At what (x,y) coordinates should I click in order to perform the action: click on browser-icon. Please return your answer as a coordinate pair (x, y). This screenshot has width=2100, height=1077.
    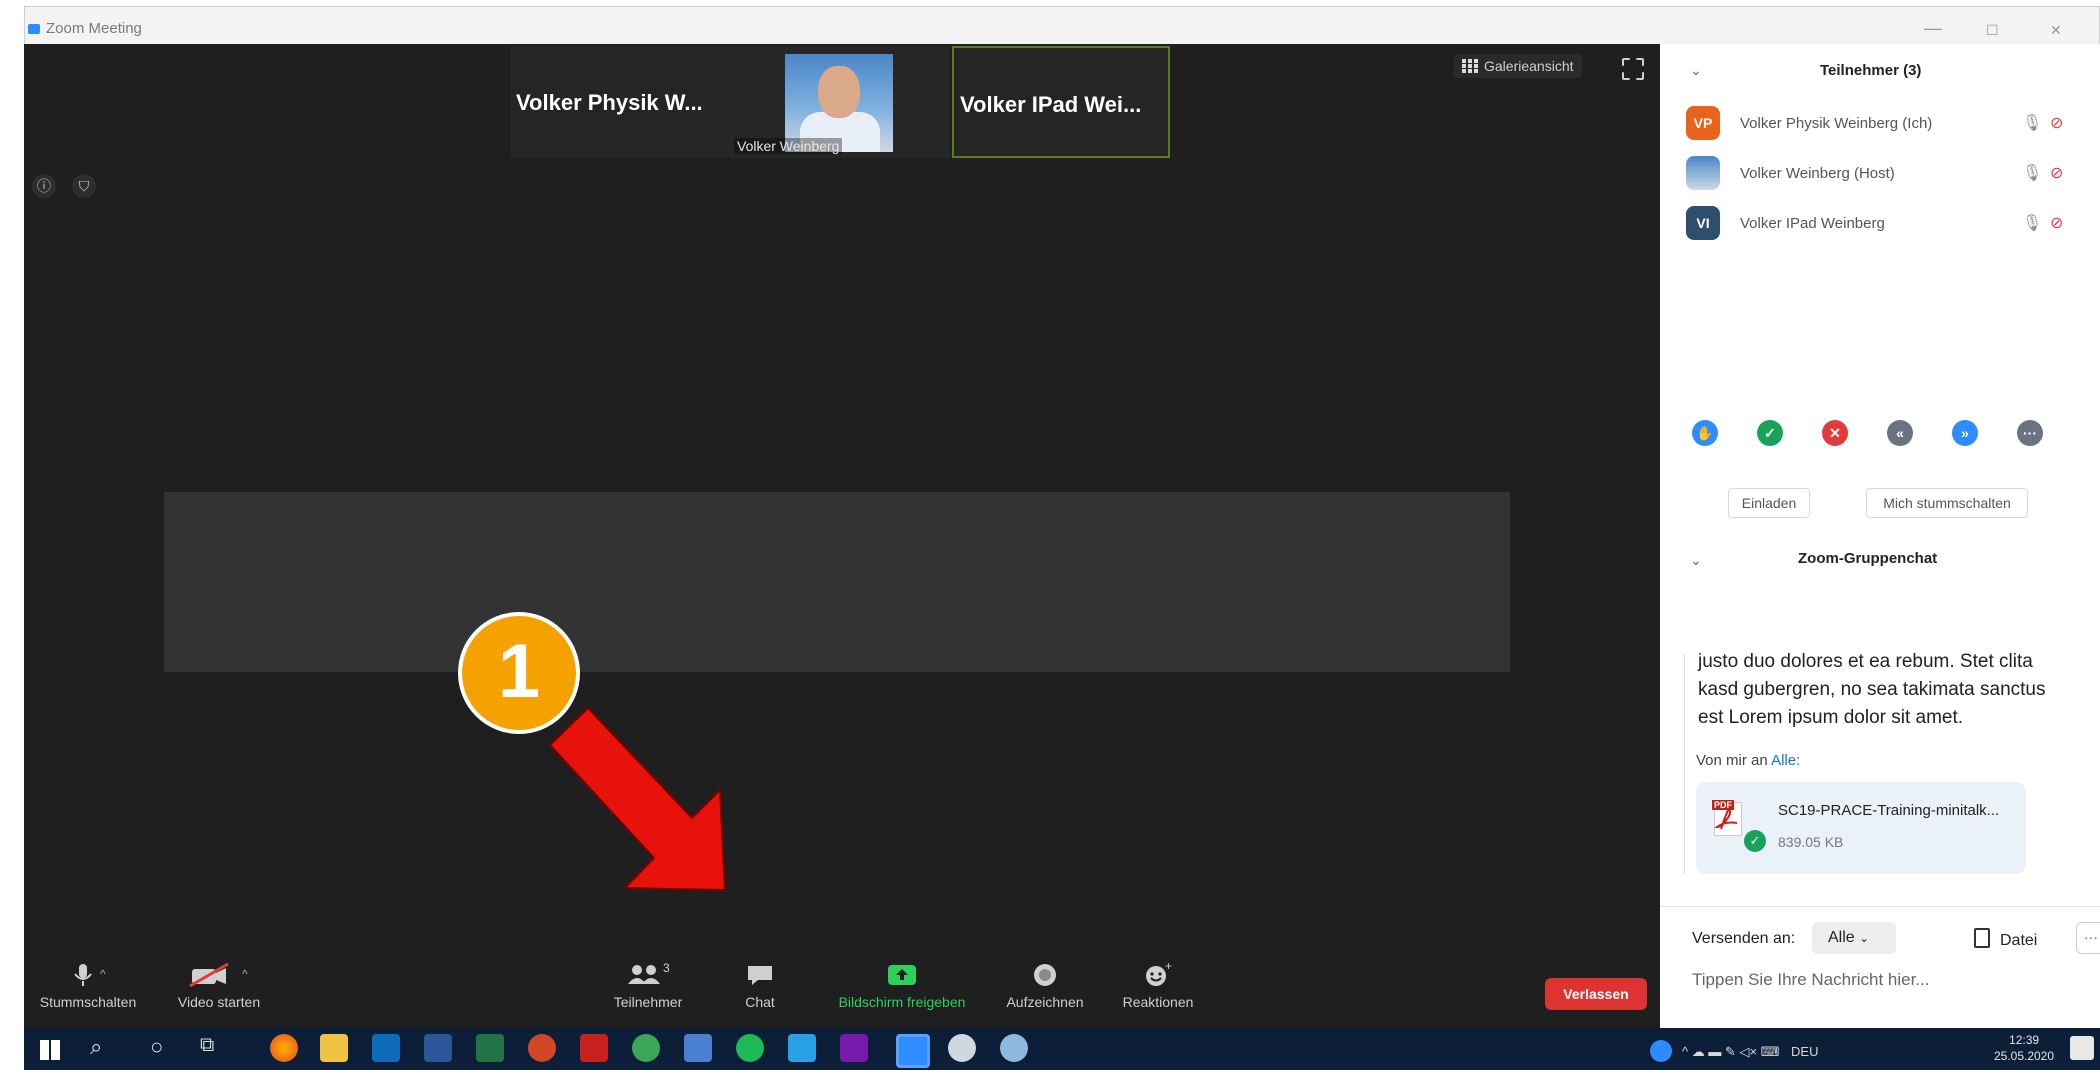
    Looking at the image, I should click on (646, 1048).